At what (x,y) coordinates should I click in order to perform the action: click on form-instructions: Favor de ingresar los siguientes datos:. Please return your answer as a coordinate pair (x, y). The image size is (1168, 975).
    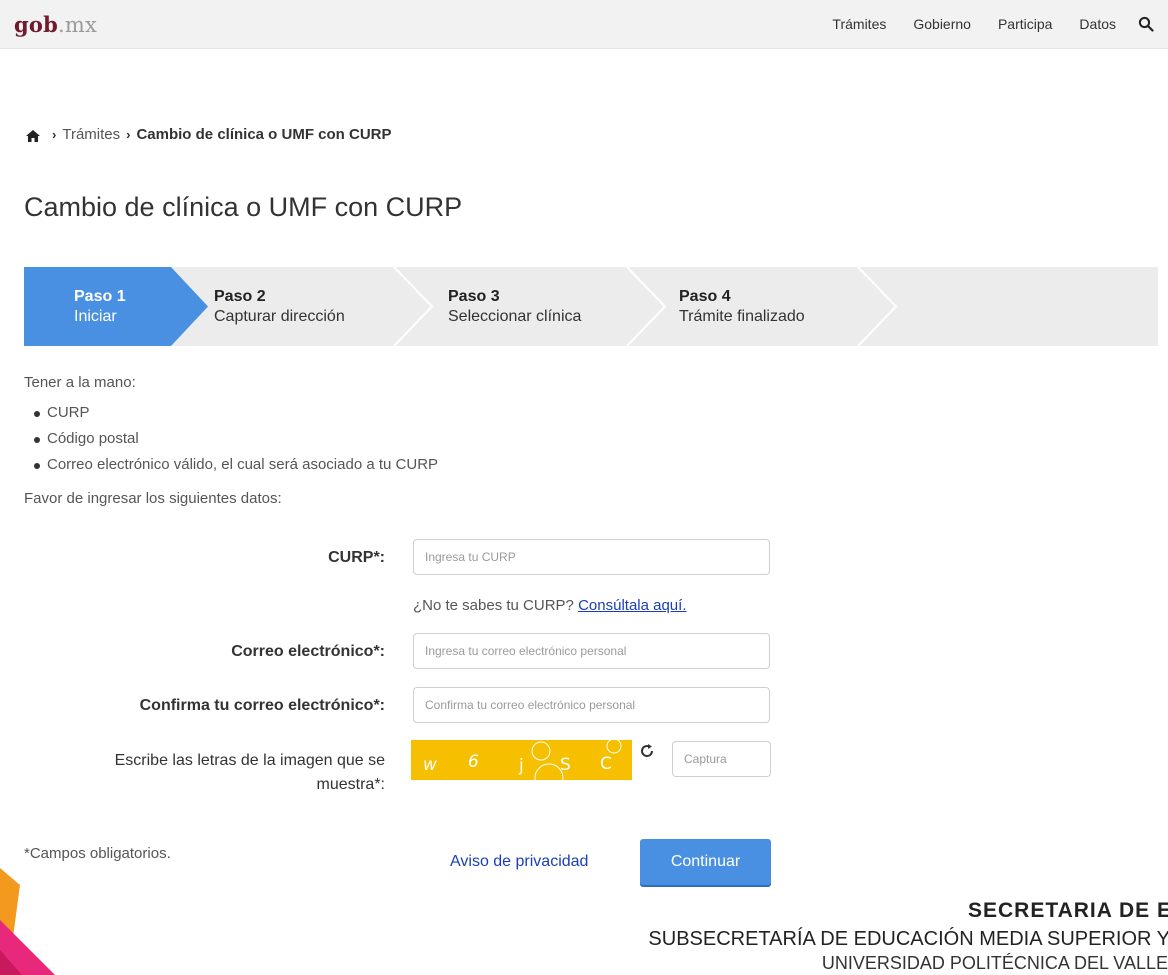
    Looking at the image, I should click on (153, 498).